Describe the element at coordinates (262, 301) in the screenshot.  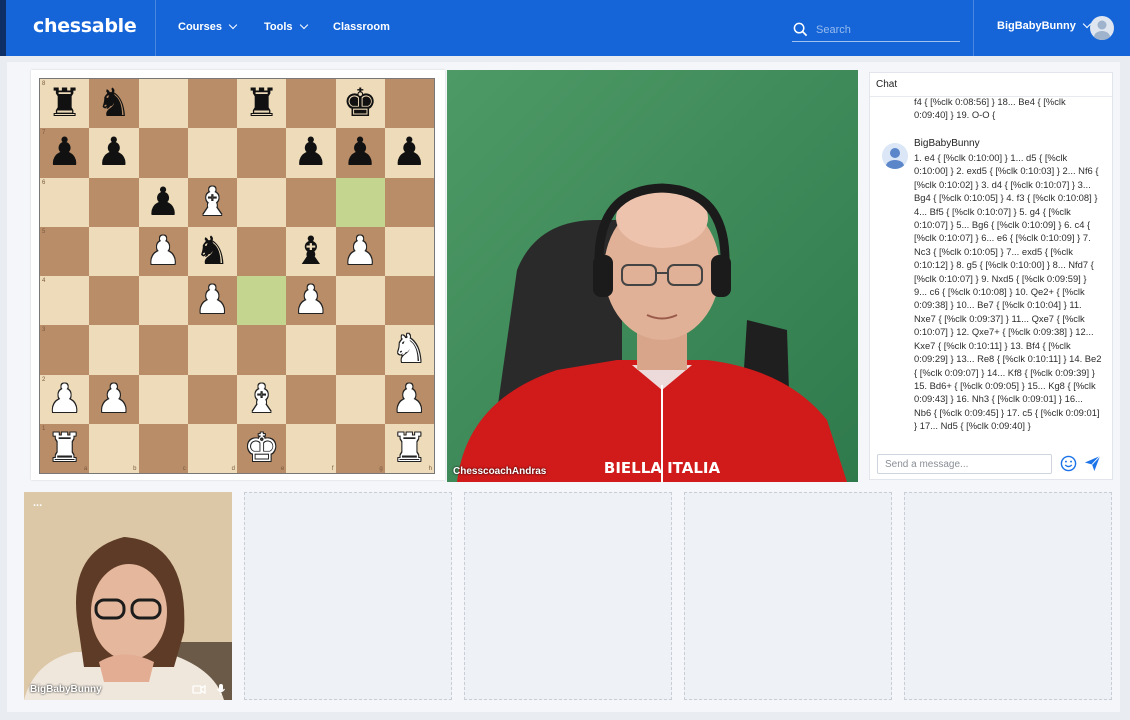
I see `square-e4` at that location.